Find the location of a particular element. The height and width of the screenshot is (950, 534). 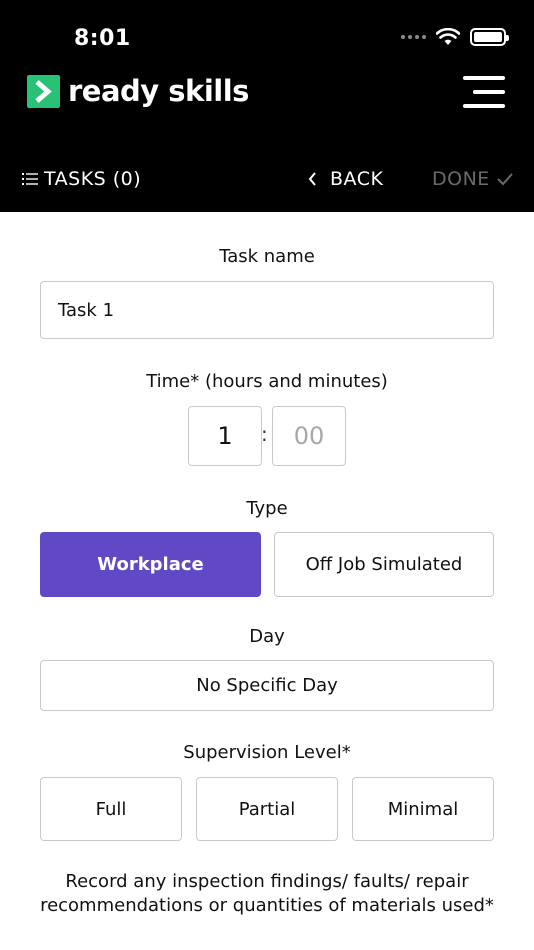

supervision-option-partial: Partial is located at coordinates (267, 809).